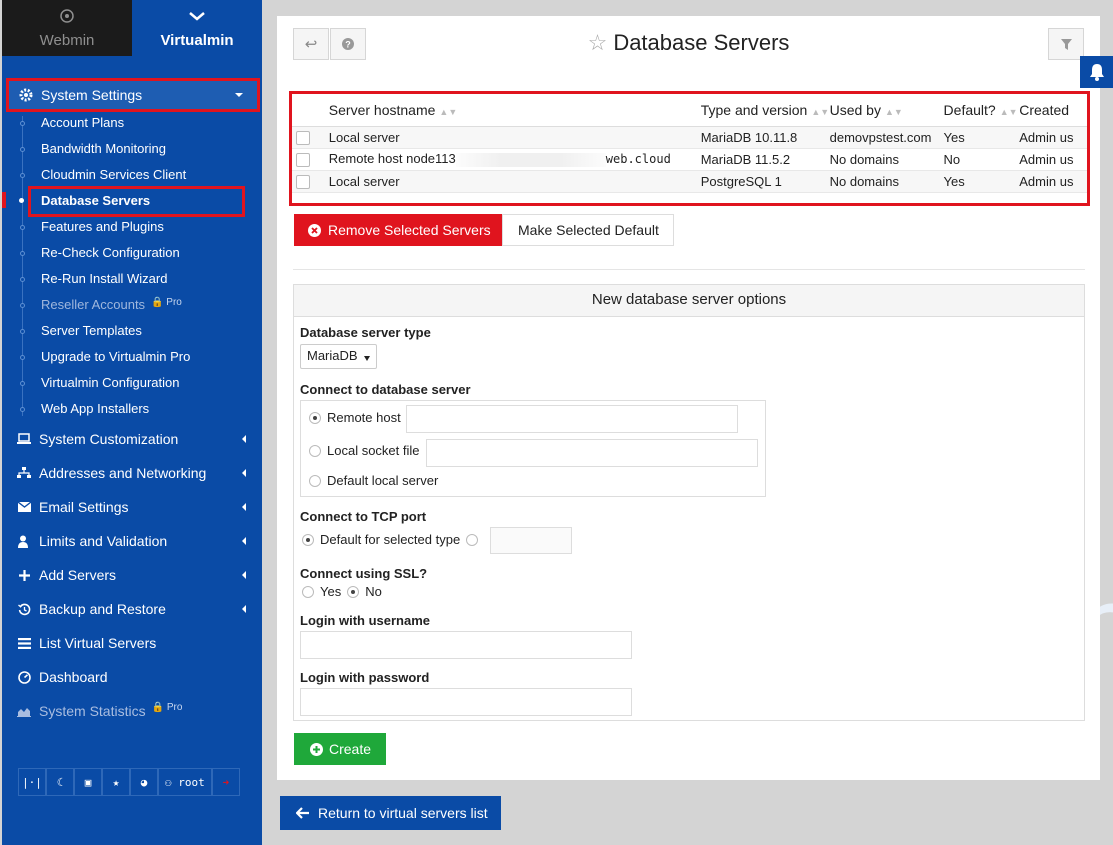 The image size is (1113, 845). Describe the element at coordinates (197, 28) in the screenshot. I see `virtualmin-switch: Virtualmin` at that location.